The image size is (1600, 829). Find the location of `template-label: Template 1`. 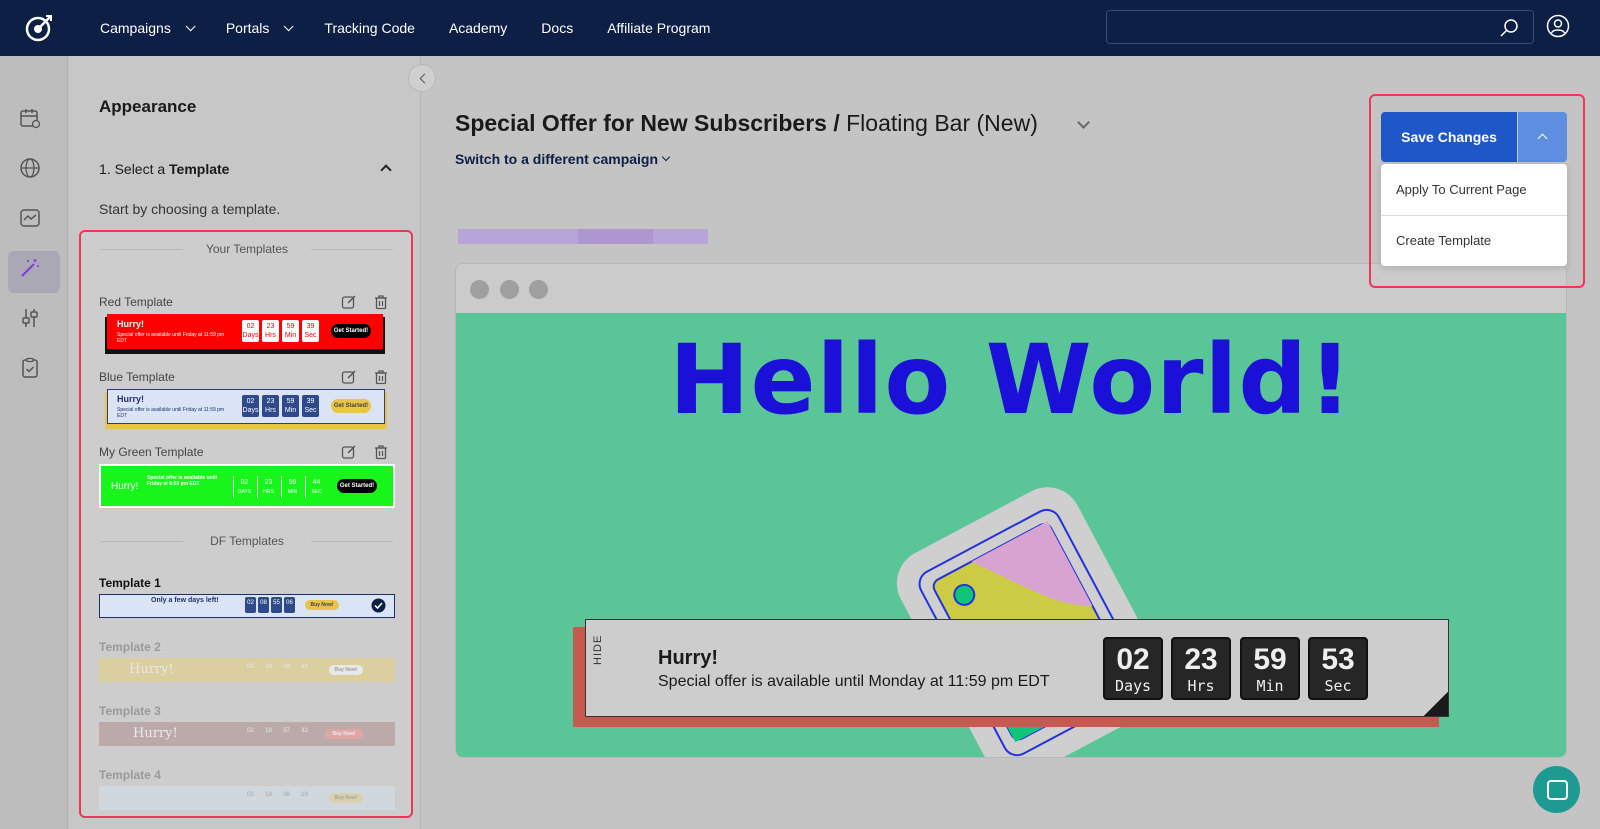

template-label: Template 1 is located at coordinates (130, 583).